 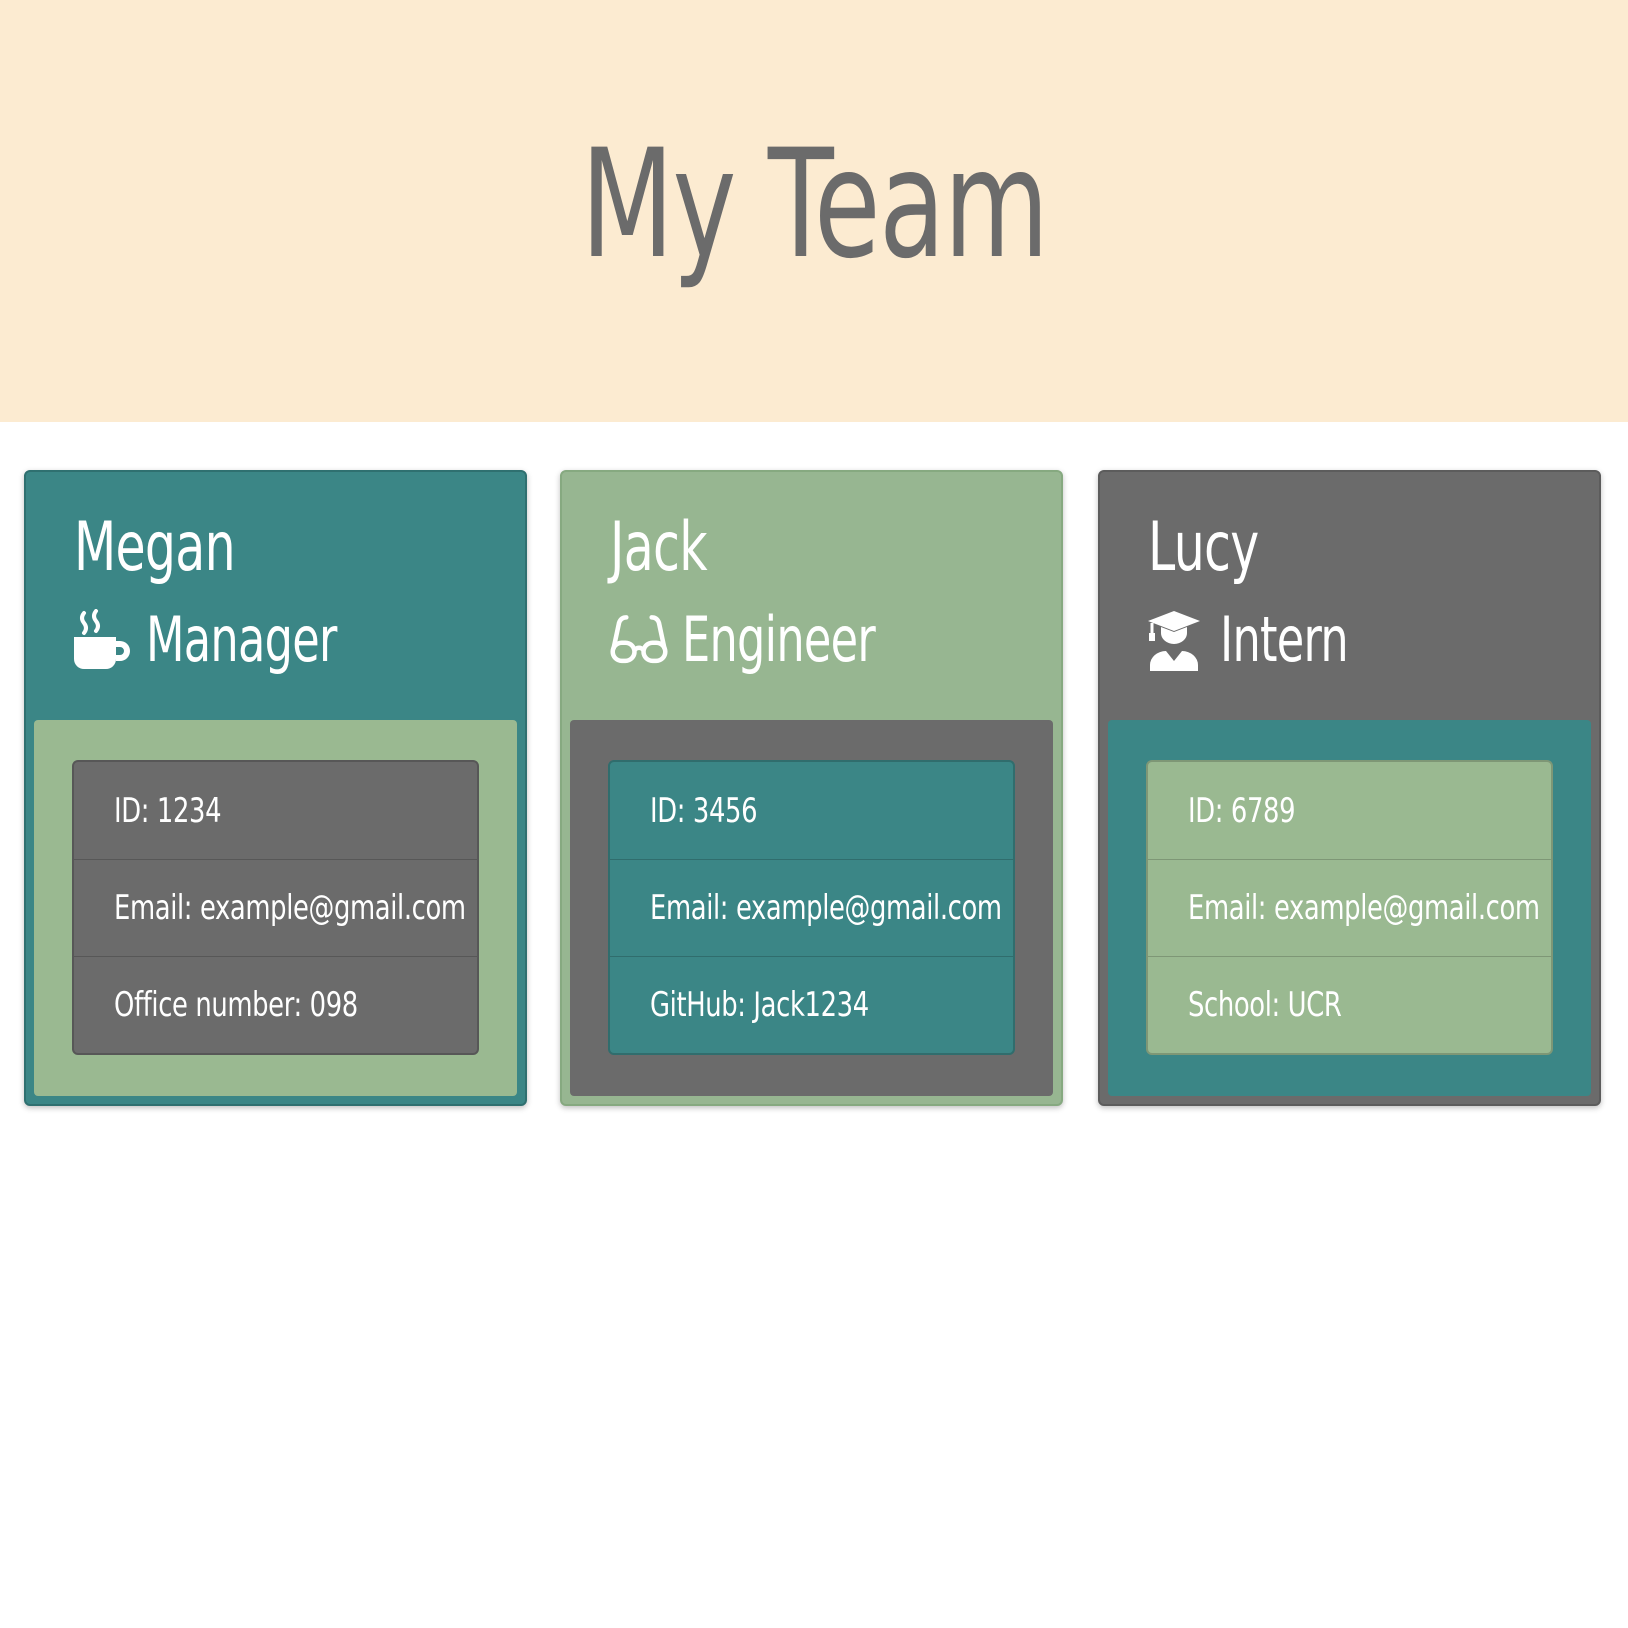 I want to click on list-item-school: School: UCR, so click(x=1349, y=1004).